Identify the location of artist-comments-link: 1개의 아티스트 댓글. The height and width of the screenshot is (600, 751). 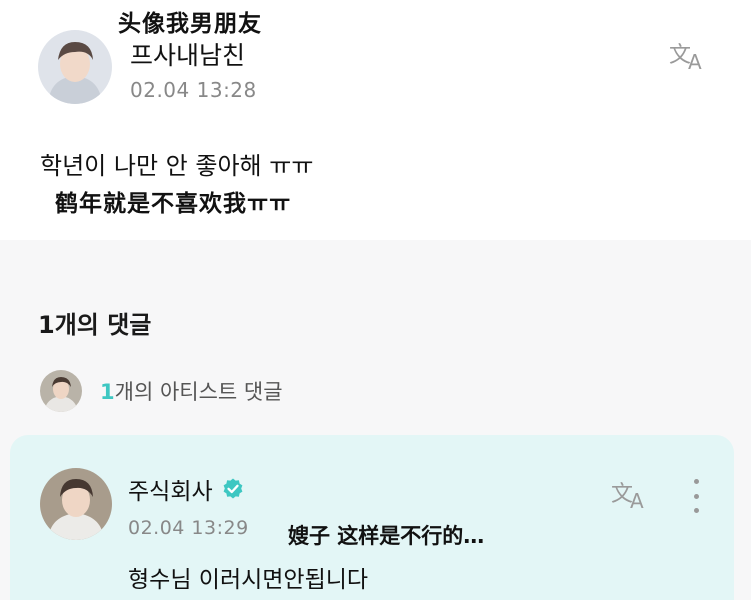
(198, 390).